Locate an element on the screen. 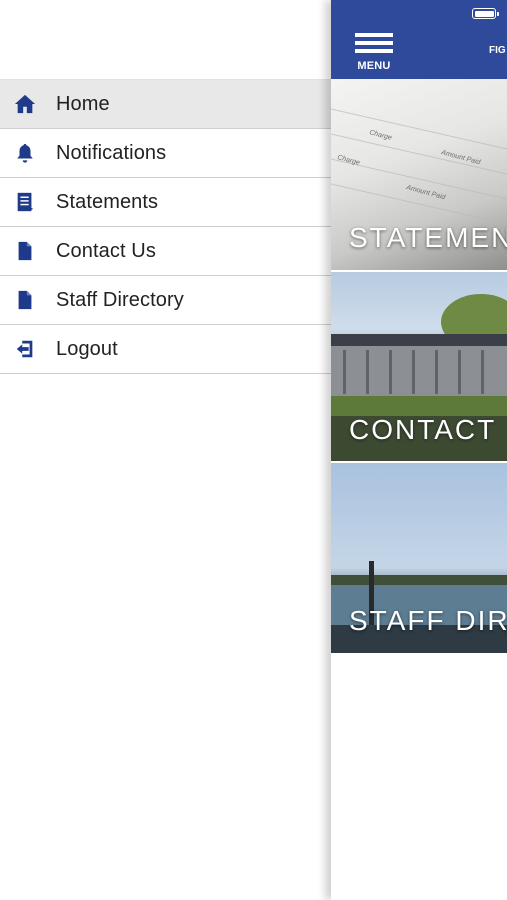  drawer-item-statements: Statements is located at coordinates (165, 202).